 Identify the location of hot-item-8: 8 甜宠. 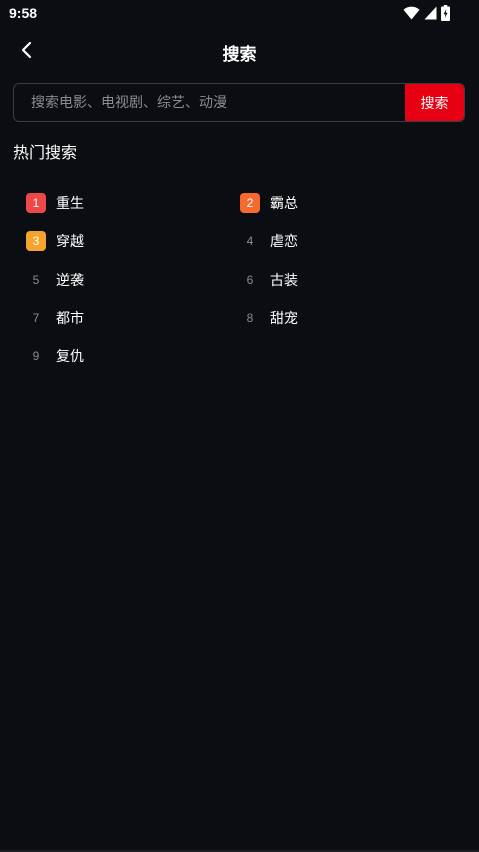
(269, 318).